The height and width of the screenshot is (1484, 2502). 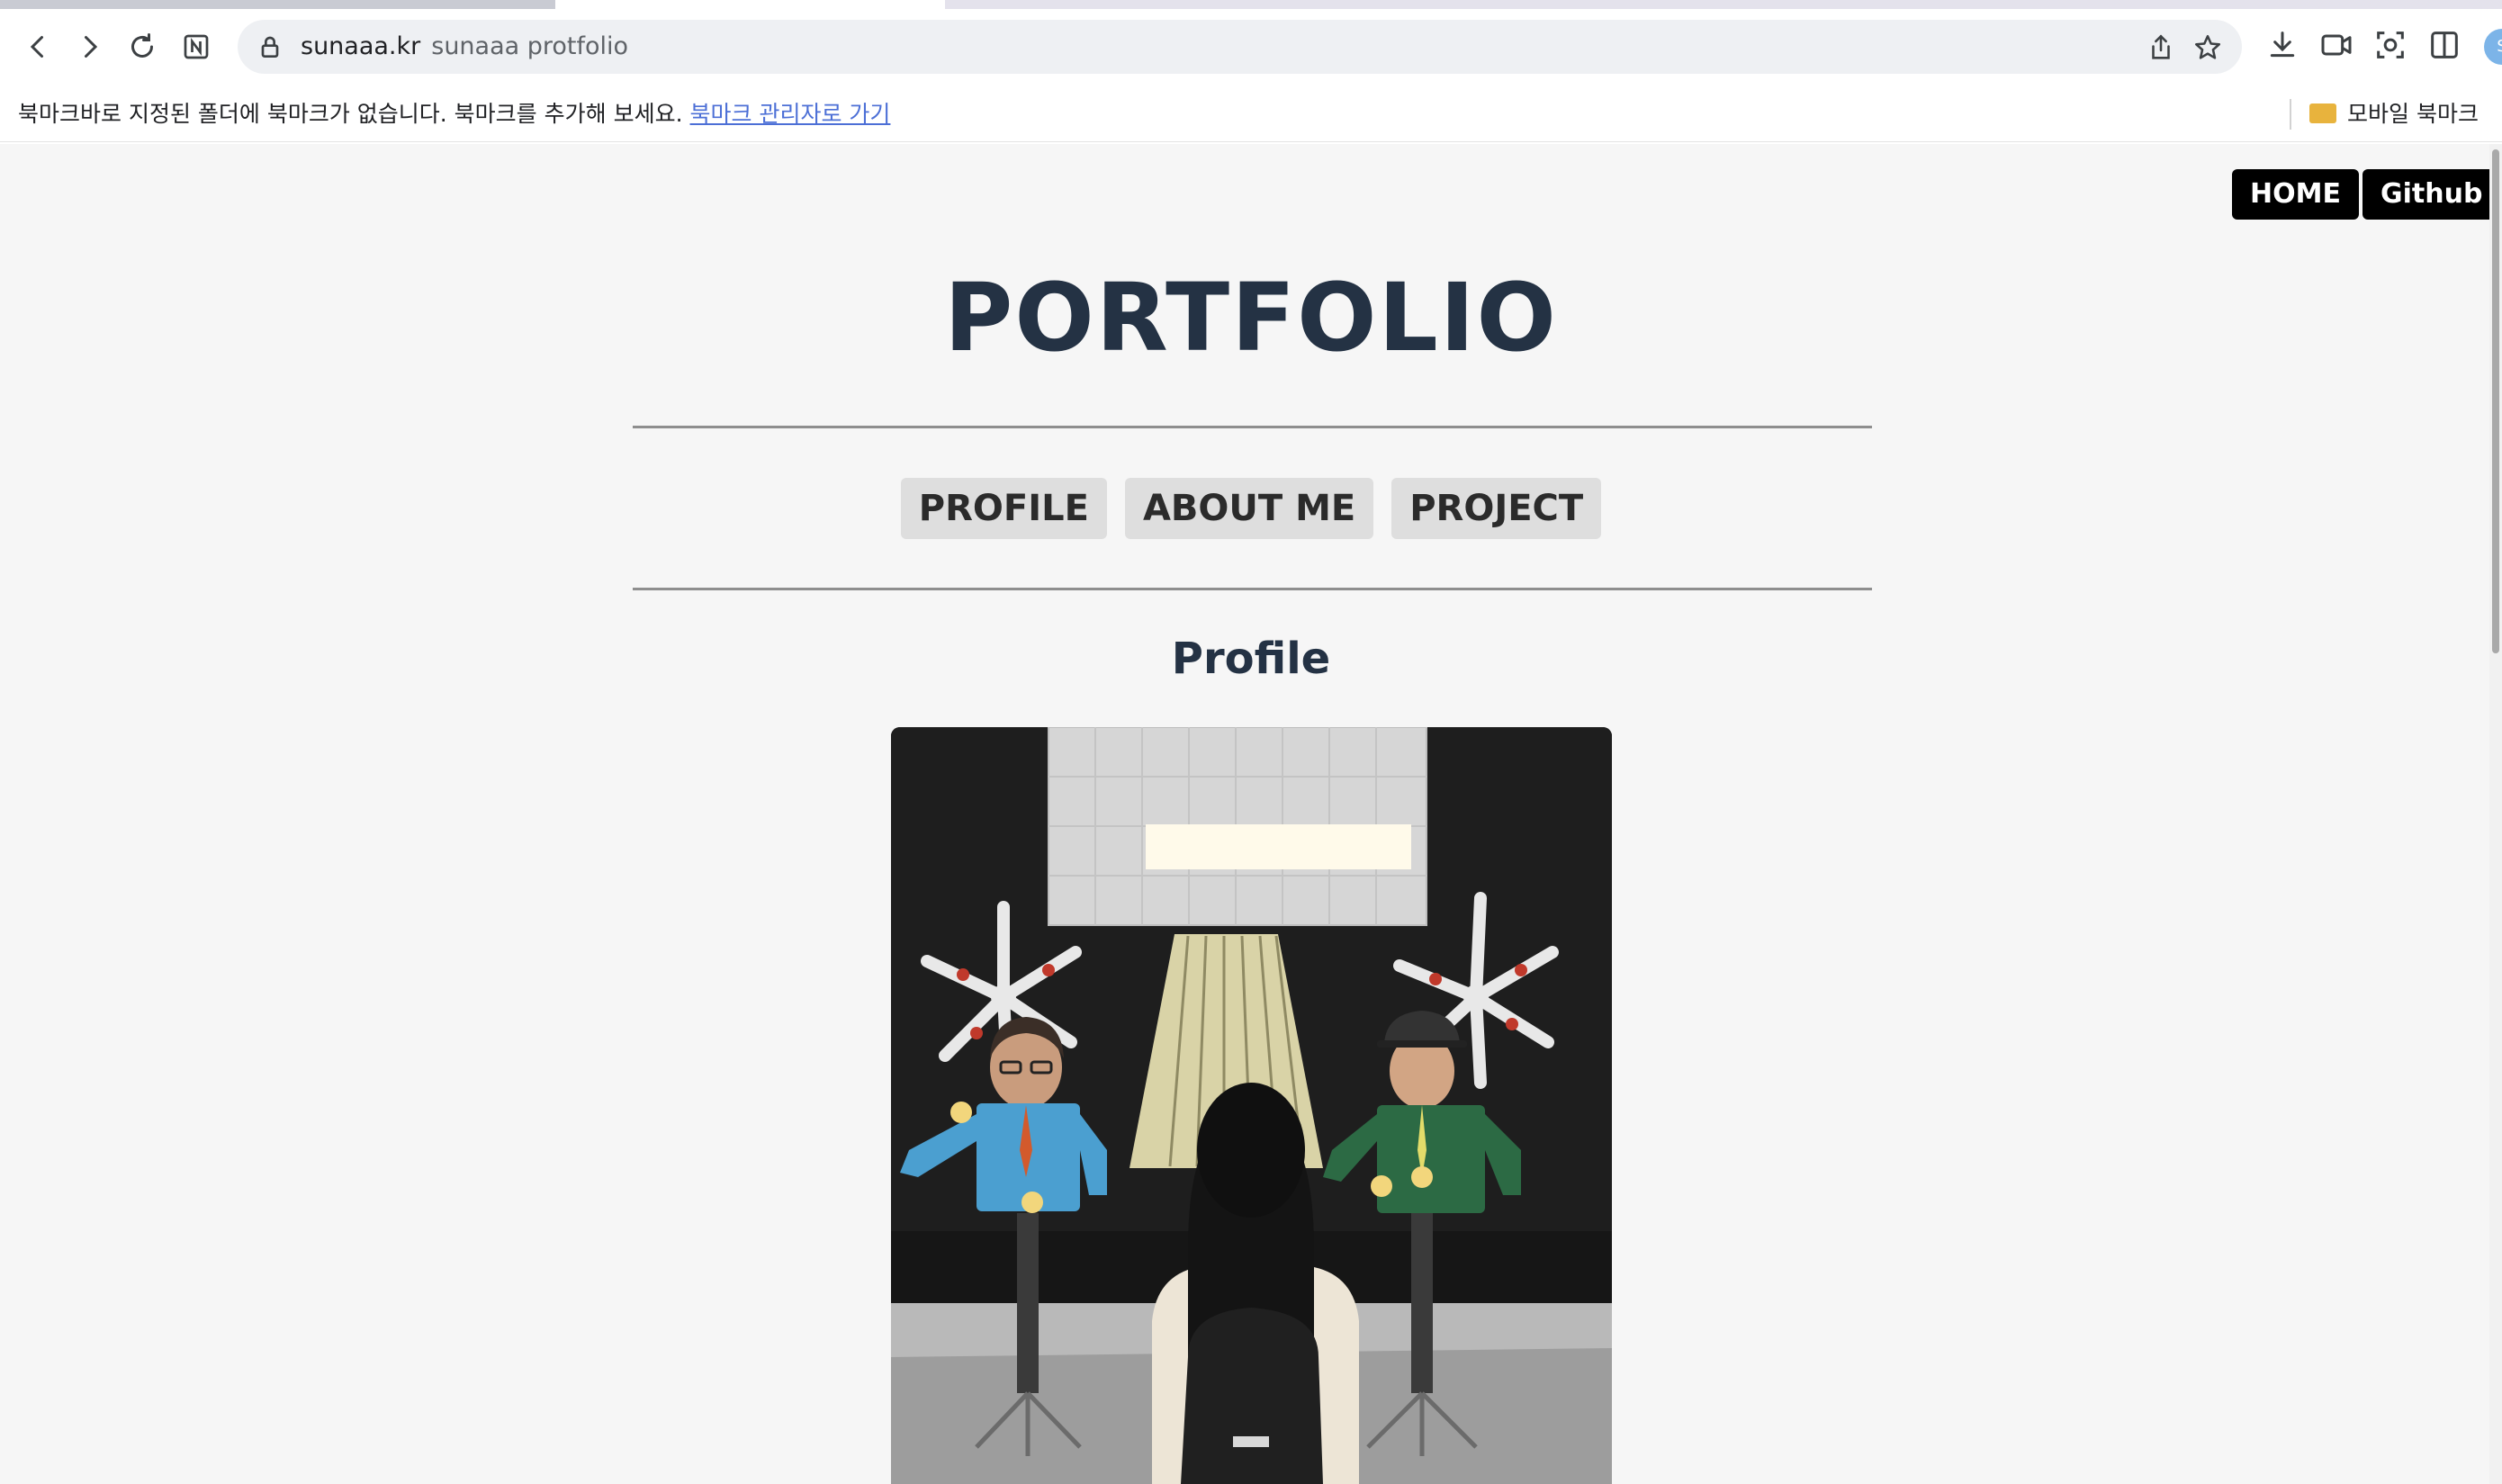 I want to click on divider-bottom, so click(x=1252, y=589).